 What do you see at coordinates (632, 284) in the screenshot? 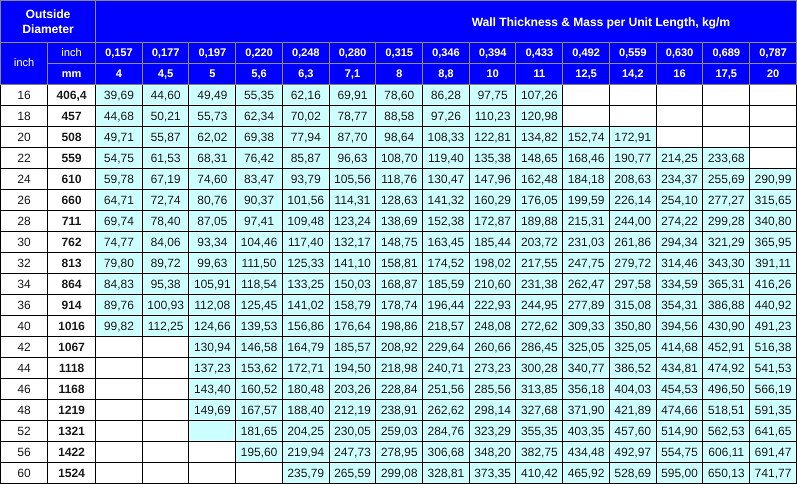
I see `table-cell: 297,58` at bounding box center [632, 284].